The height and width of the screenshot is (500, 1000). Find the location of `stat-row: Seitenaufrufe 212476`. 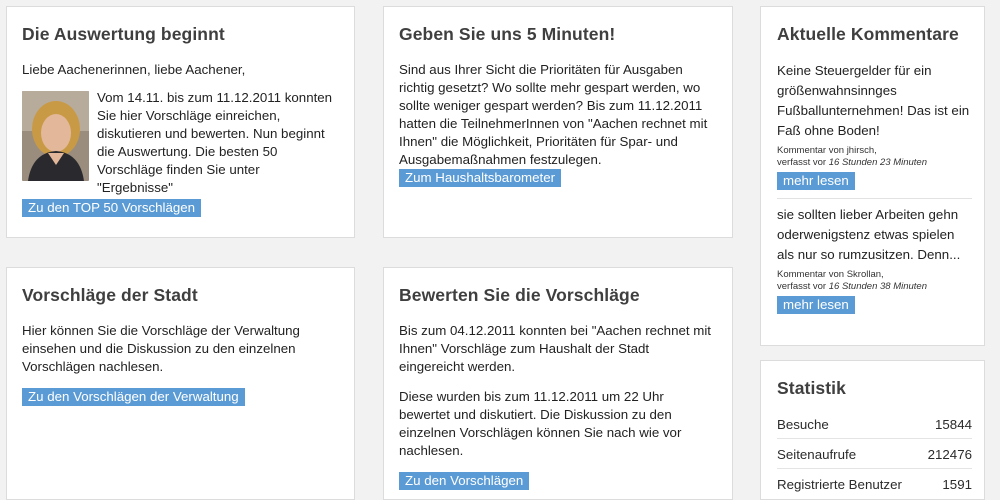

stat-row: Seitenaufrufe 212476 is located at coordinates (874, 456).